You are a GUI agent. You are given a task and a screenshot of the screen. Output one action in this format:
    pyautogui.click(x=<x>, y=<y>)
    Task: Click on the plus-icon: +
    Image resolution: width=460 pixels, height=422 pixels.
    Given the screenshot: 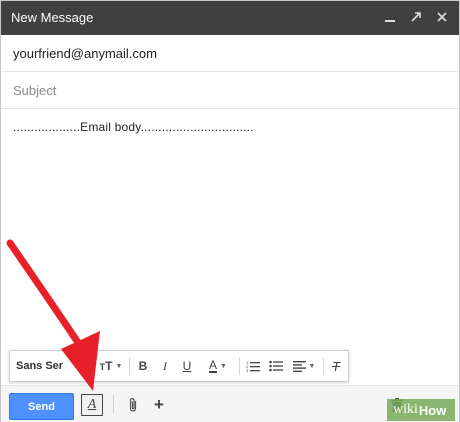 What is the action you would take?
    pyautogui.click(x=159, y=404)
    